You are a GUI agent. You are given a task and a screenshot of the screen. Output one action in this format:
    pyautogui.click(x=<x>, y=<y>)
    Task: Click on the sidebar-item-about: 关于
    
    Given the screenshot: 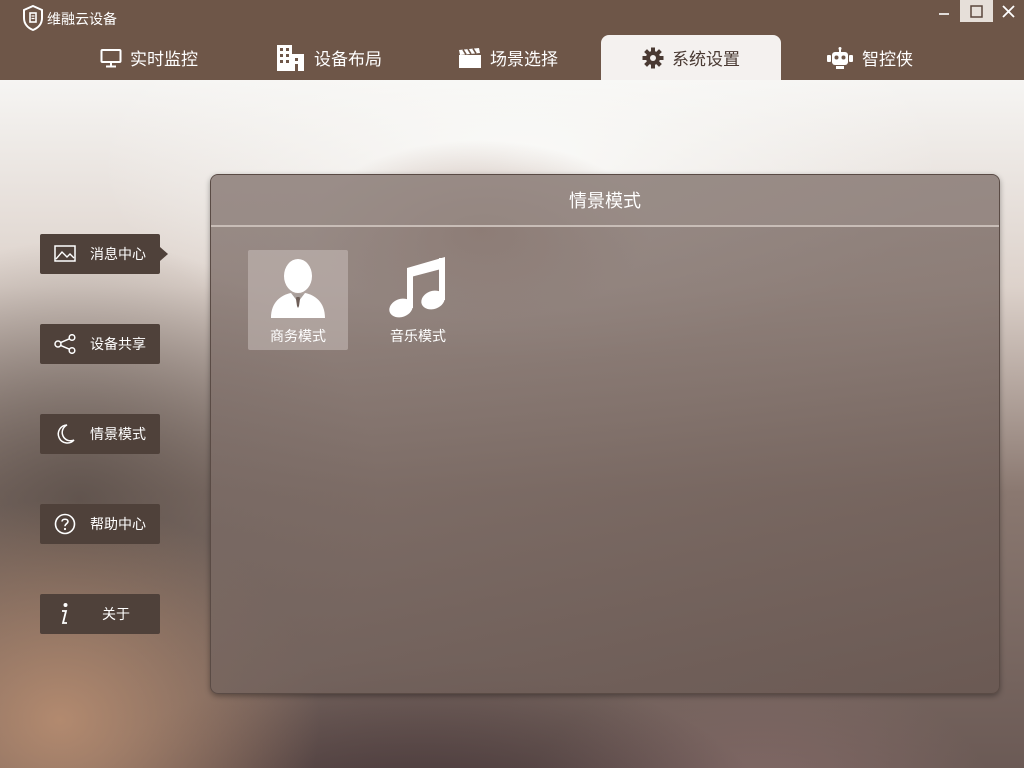 What is the action you would take?
    pyautogui.click(x=100, y=614)
    